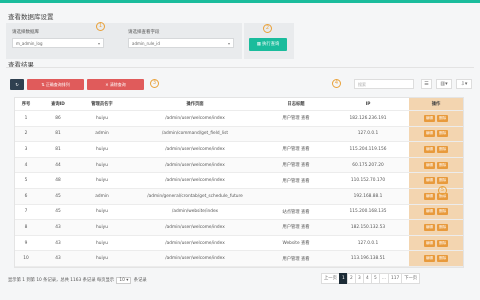 This screenshot has height=300, width=480. What do you see at coordinates (195, 165) in the screenshot?
I see `cell-page: /admin/user/welcome/index` at bounding box center [195, 165].